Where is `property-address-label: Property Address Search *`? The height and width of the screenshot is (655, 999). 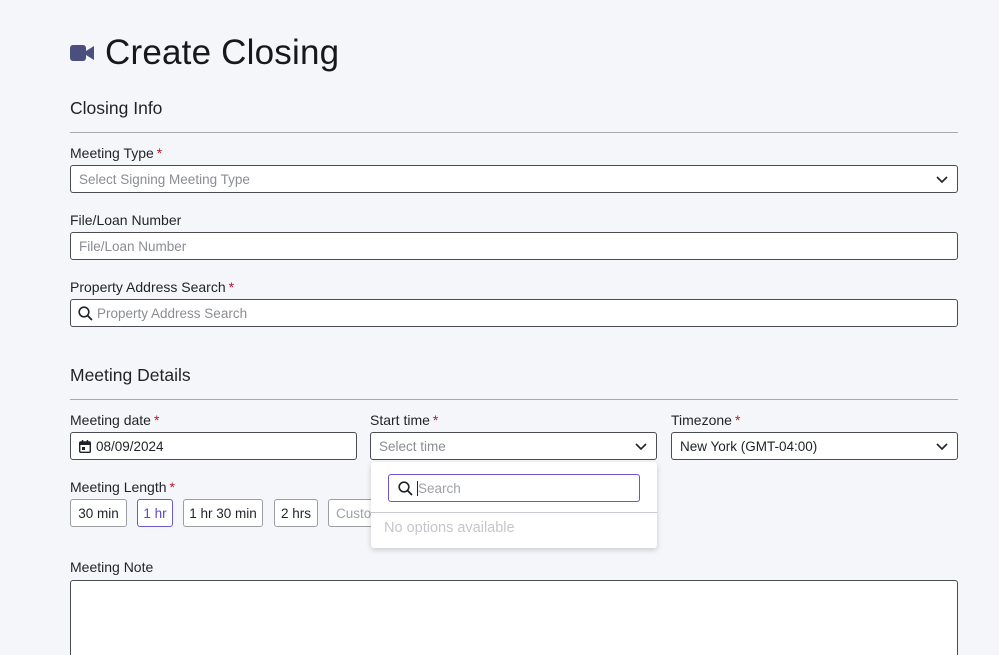
property-address-label: Property Address Search * is located at coordinates (152, 287).